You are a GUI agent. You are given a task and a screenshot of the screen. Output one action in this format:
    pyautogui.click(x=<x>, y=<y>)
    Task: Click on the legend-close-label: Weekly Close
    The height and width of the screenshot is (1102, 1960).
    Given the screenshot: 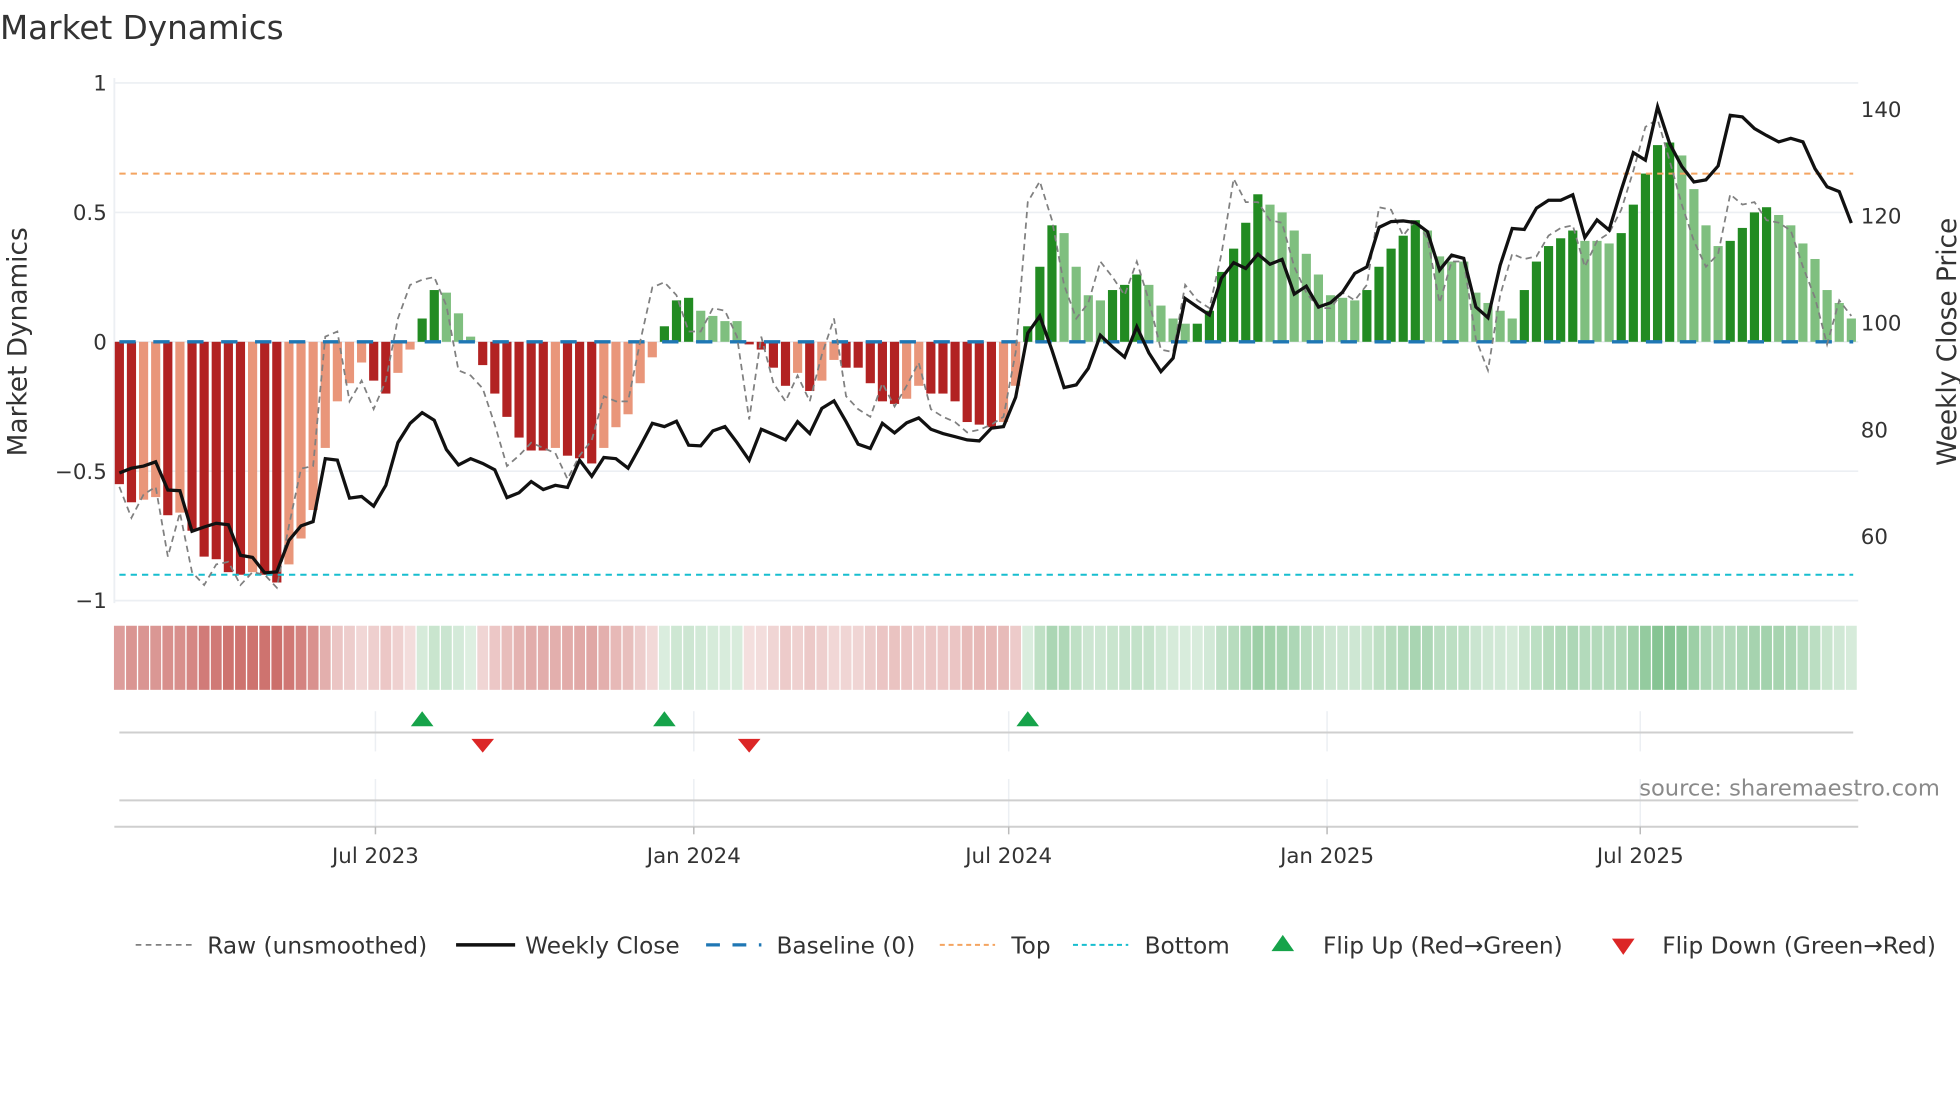 What is the action you would take?
    pyautogui.click(x=602, y=946)
    